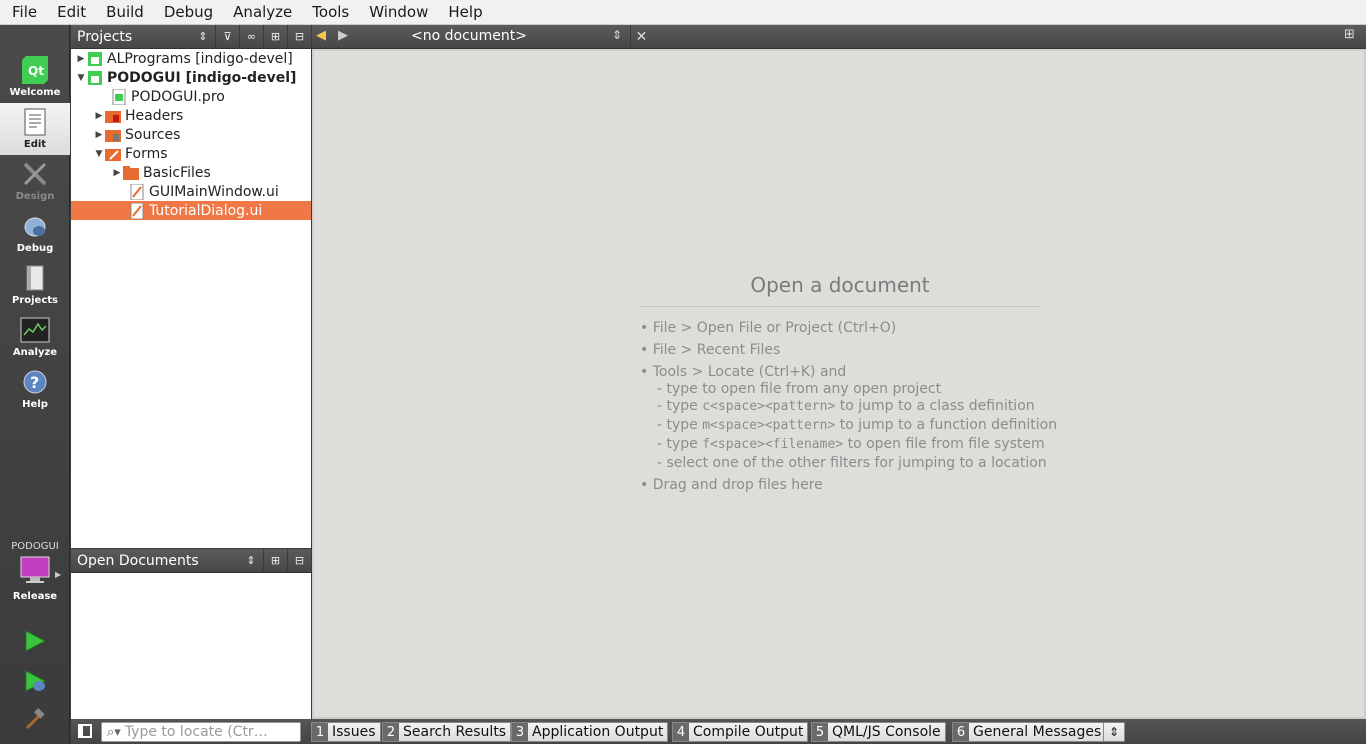 The image size is (1366, 744). I want to click on run-button, so click(35, 641).